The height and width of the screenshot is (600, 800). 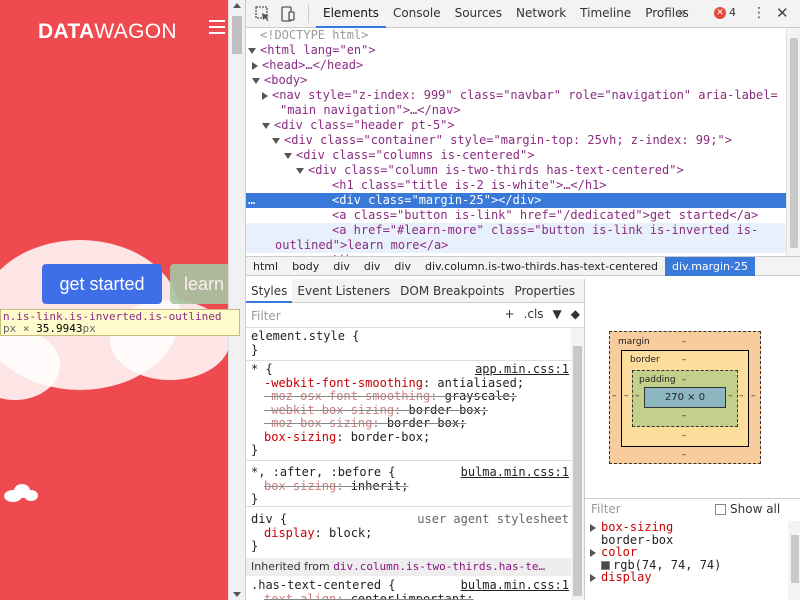 I want to click on computed-scrollbar, so click(x=794, y=560).